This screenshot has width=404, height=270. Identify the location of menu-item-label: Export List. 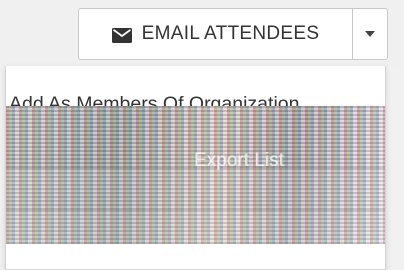
(239, 160).